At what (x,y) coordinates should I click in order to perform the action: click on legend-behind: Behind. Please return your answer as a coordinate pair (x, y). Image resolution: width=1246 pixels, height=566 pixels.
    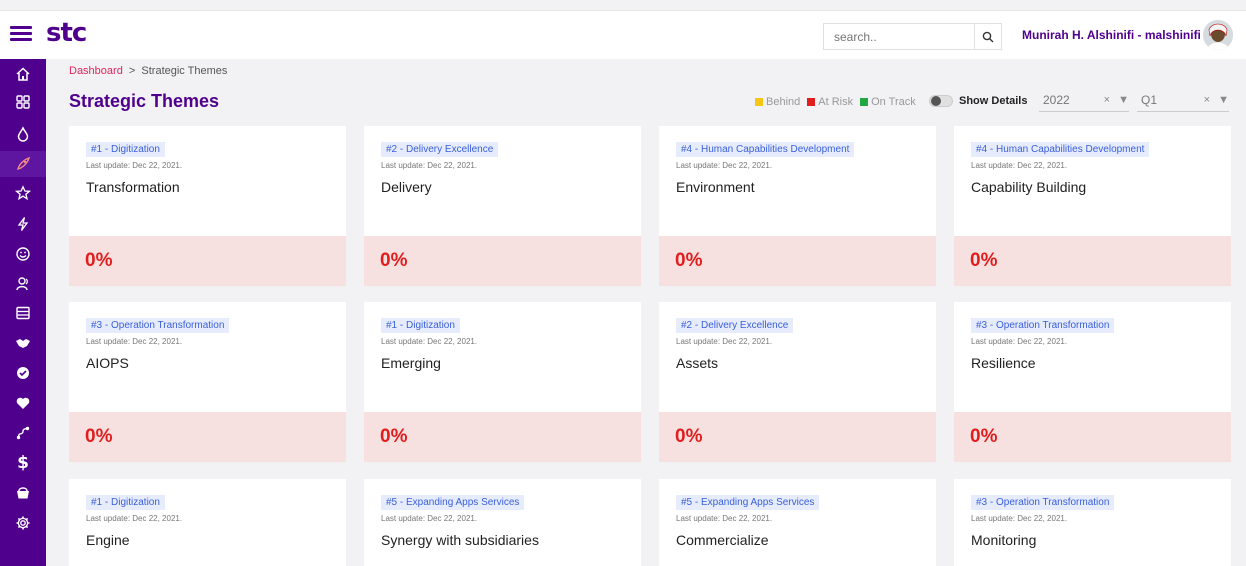
    Looking at the image, I should click on (777, 102).